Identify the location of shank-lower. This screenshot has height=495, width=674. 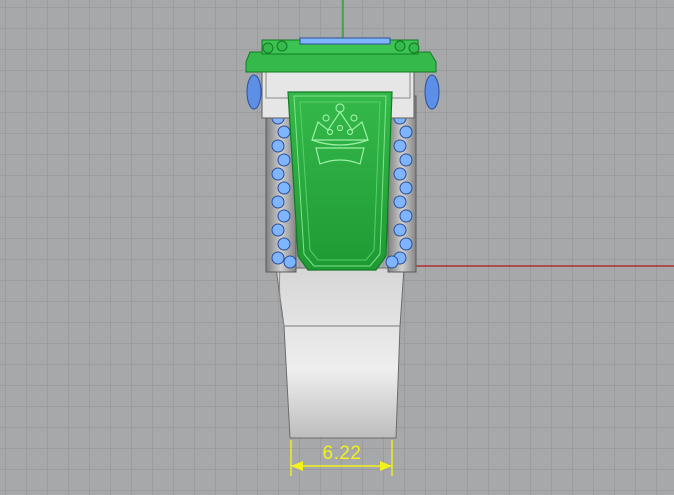
(340, 353).